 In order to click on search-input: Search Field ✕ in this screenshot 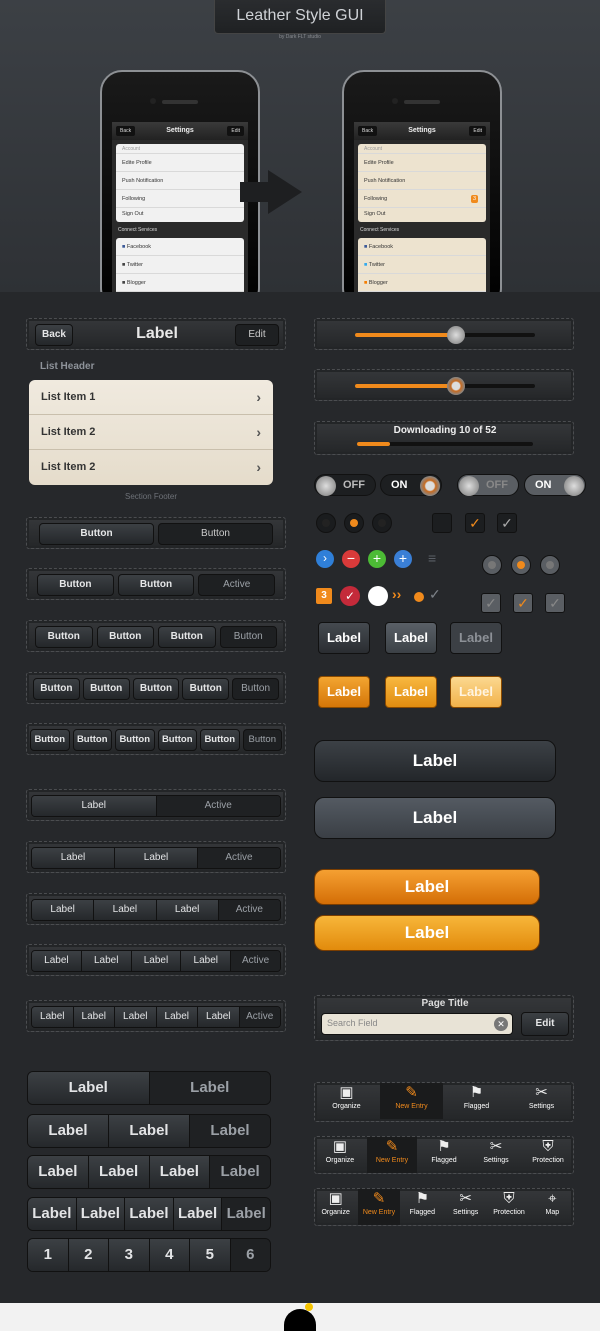, I will do `click(417, 1024)`.